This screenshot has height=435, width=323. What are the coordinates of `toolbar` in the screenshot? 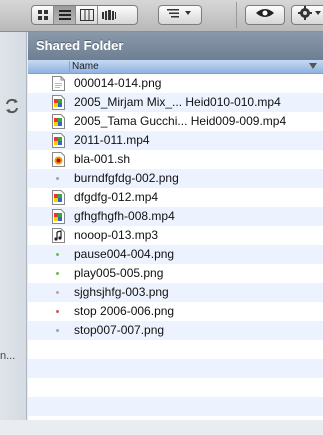 It's located at (161, 16).